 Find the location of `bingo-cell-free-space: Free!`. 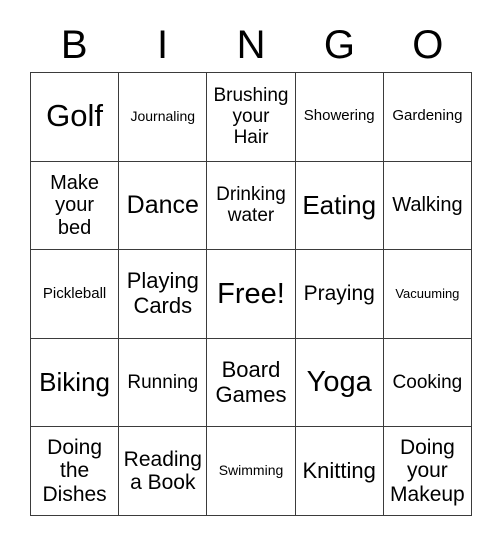

bingo-cell-free-space: Free! is located at coordinates (251, 294).